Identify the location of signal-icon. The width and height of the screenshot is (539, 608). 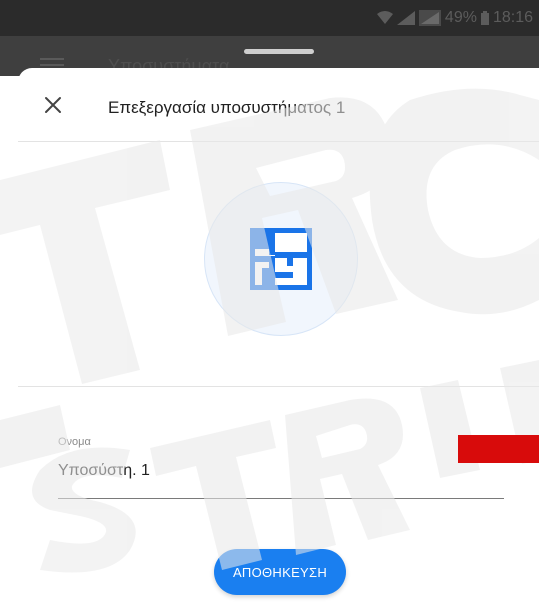
(405, 18).